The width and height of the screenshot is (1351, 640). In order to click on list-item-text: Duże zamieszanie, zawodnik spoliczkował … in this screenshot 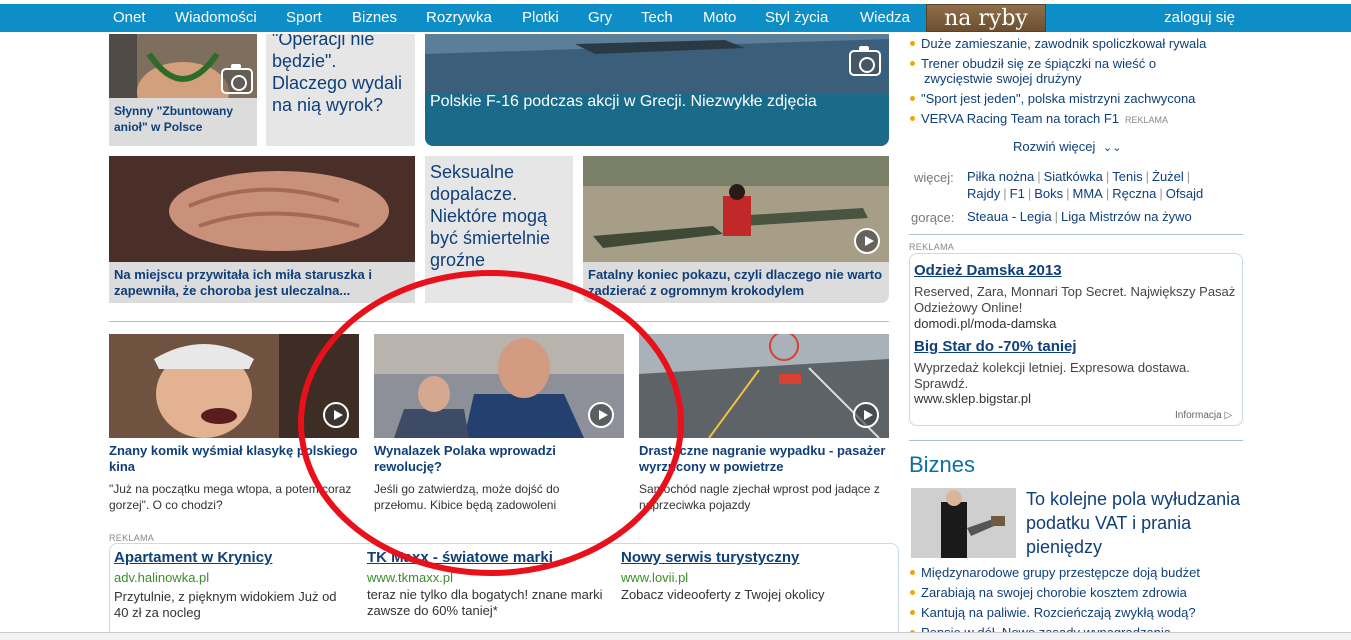, I will do `click(1064, 43)`.